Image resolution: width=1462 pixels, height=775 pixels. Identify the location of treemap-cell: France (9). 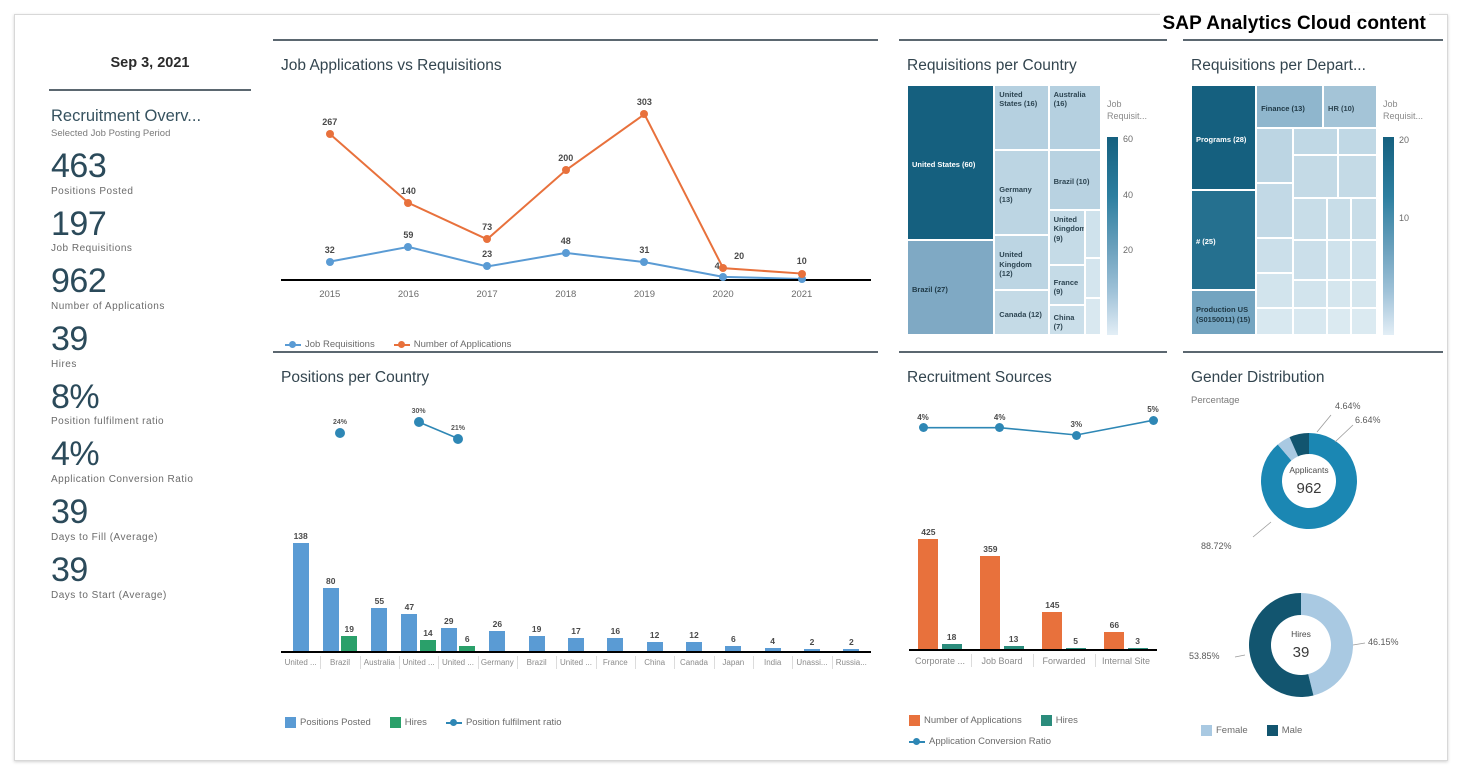
(1067, 285).